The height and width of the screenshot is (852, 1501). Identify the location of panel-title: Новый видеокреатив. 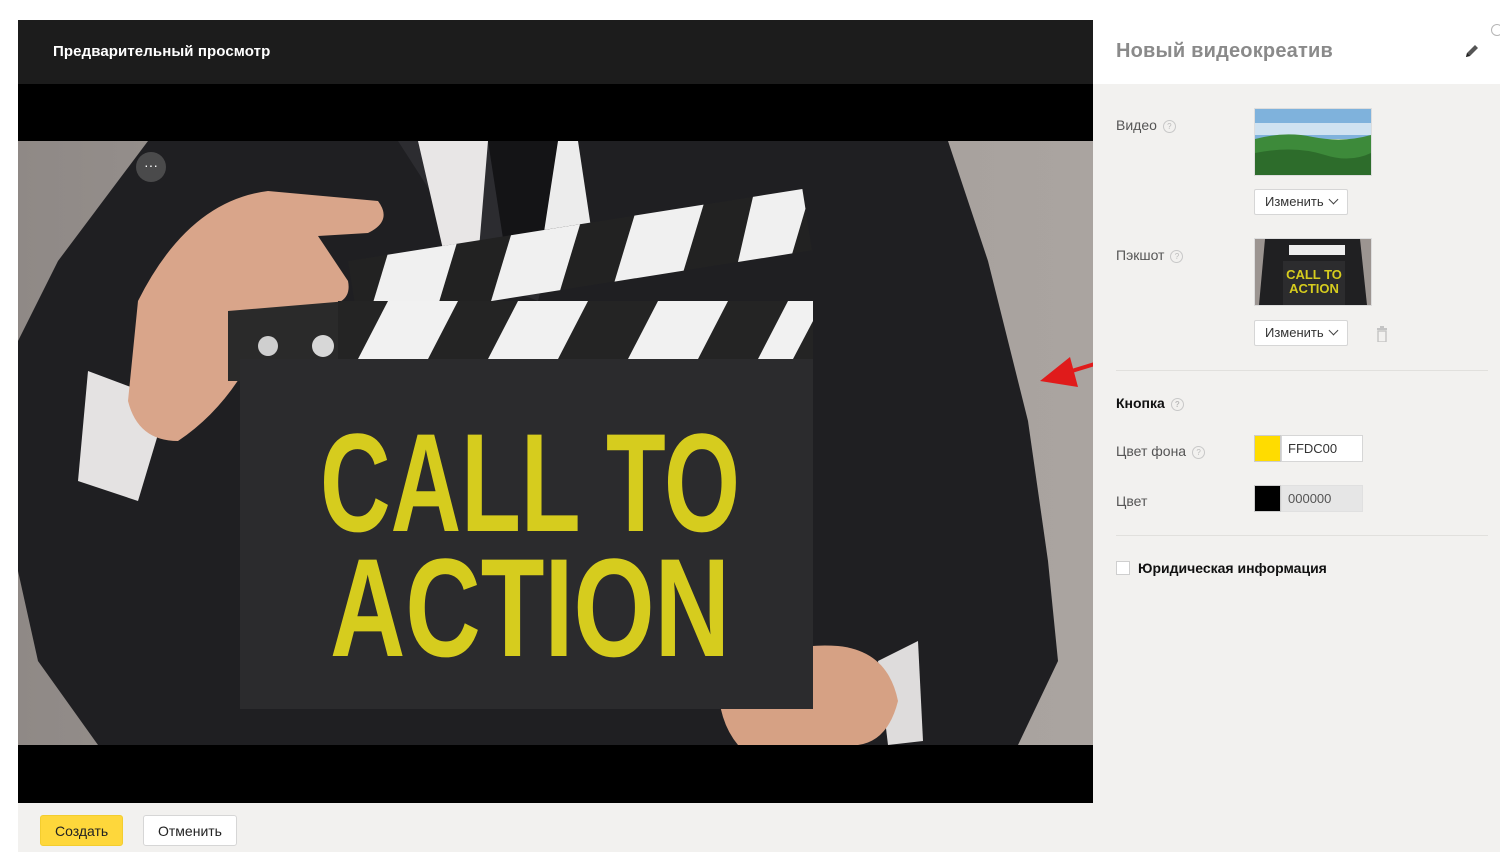
(1224, 51).